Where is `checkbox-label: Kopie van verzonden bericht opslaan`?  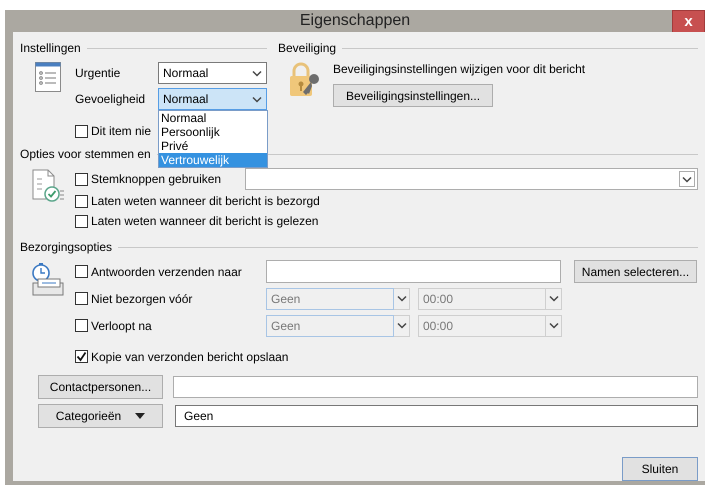 checkbox-label: Kopie van verzonden bericht opslaan is located at coordinates (189, 357).